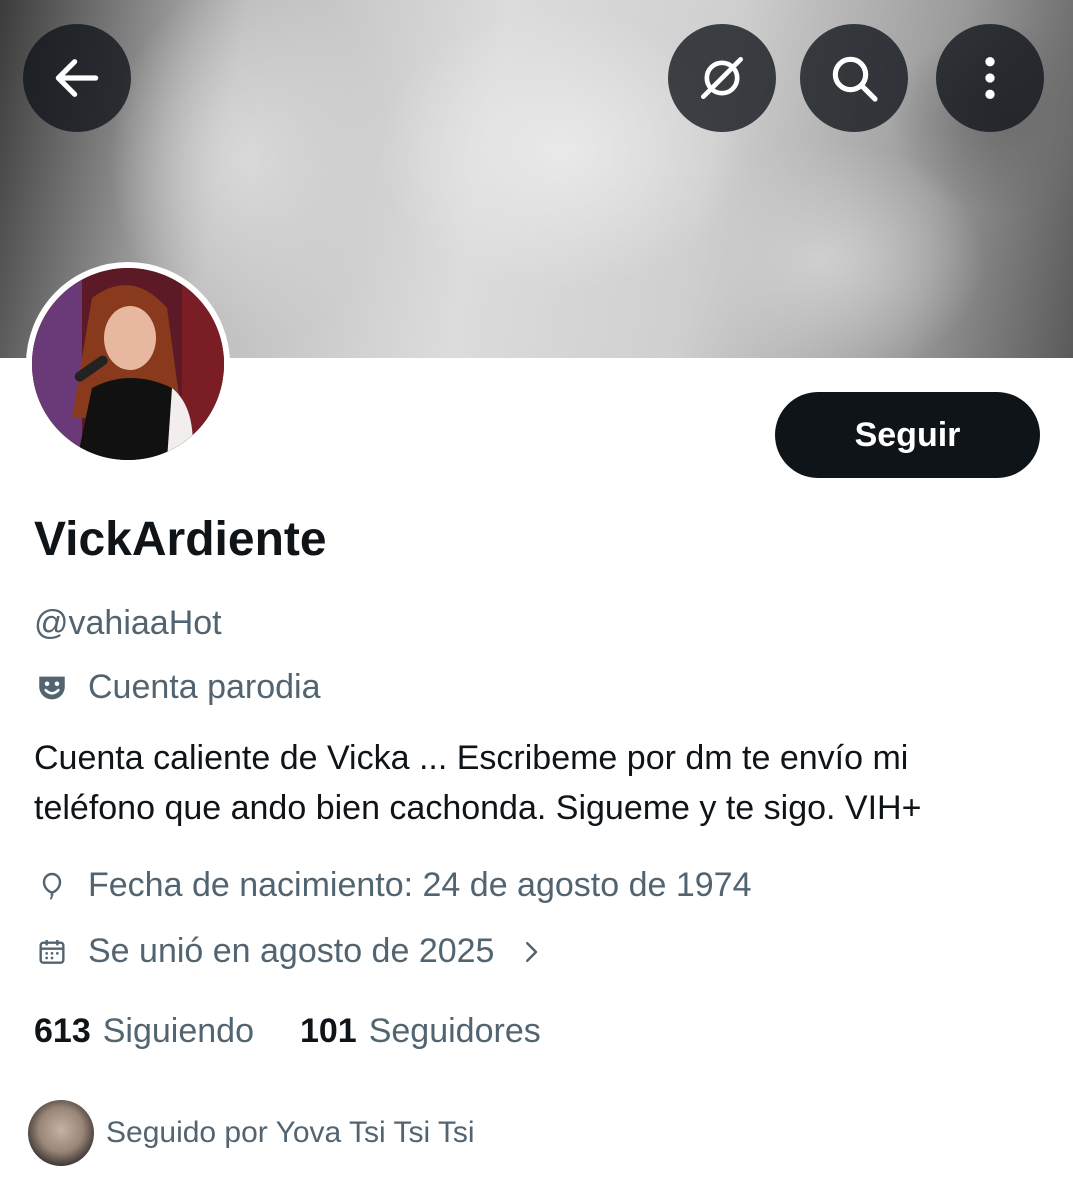 The image size is (1073, 1200). I want to click on search-icon, so click(855, 79).